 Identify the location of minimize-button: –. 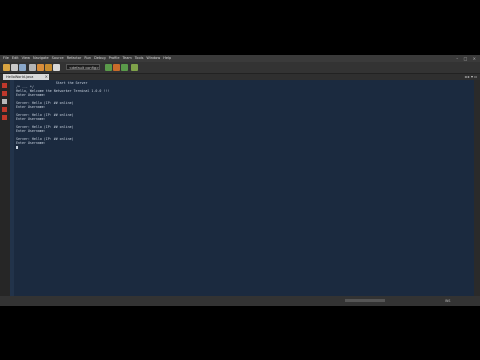
(457, 58).